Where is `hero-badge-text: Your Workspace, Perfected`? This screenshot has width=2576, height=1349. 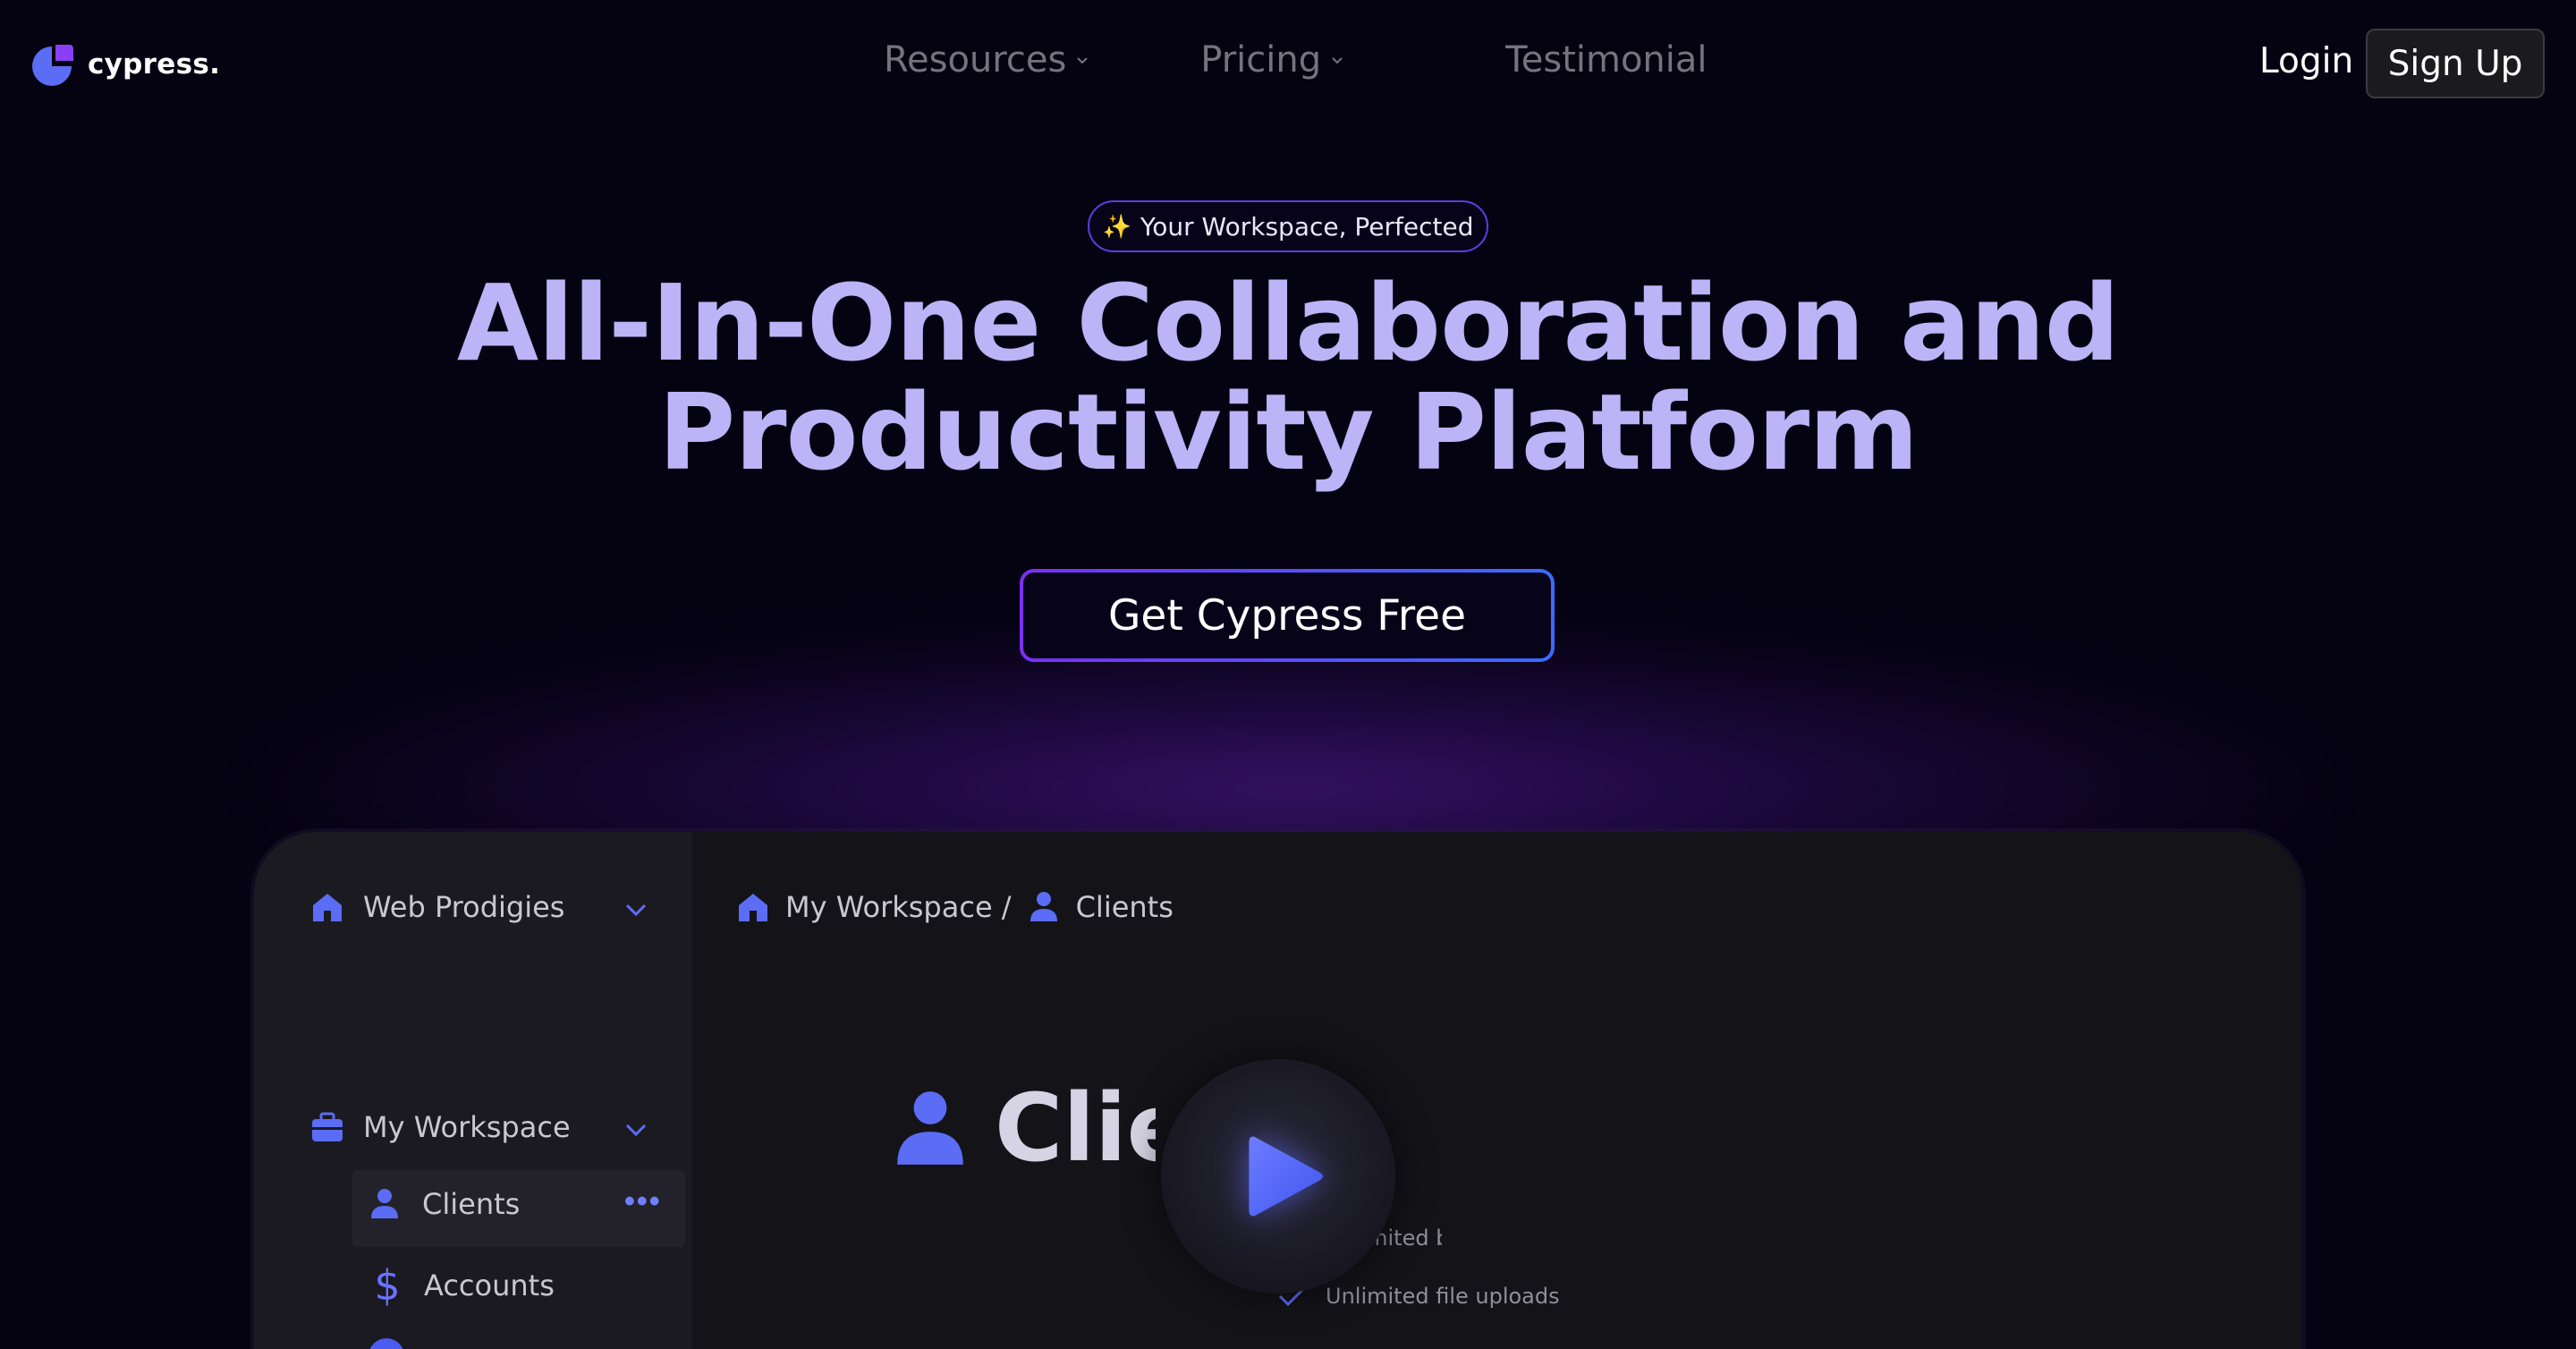
hero-badge-text: Your Workspace, Perfected is located at coordinates (1307, 226).